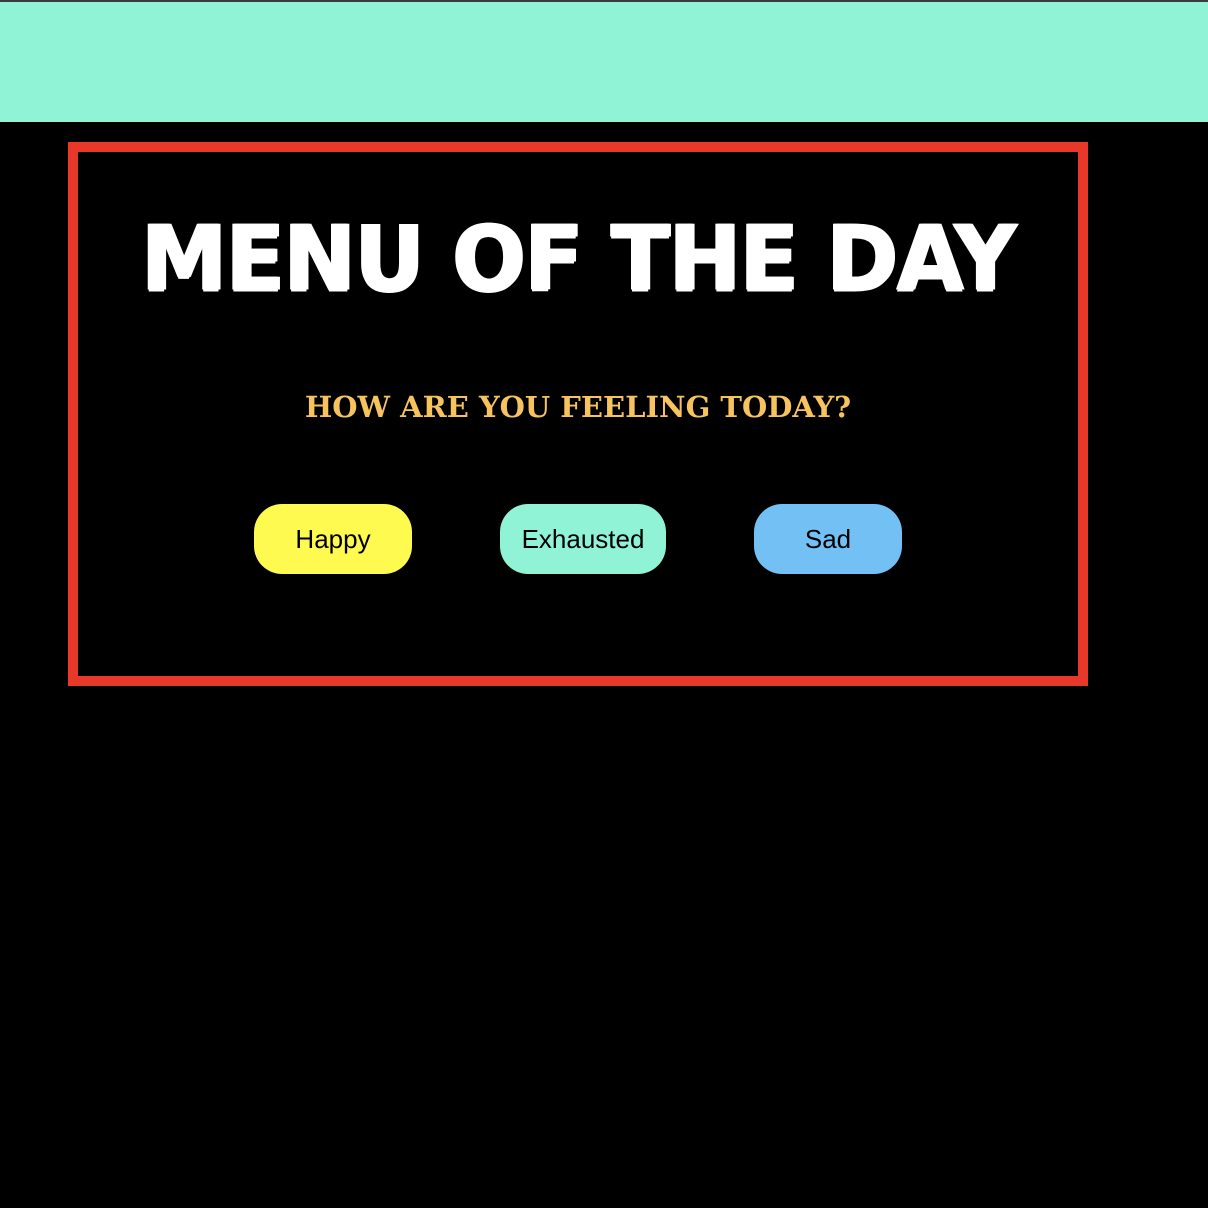 The width and height of the screenshot is (1208, 1208). I want to click on top-banner, so click(604, 62).